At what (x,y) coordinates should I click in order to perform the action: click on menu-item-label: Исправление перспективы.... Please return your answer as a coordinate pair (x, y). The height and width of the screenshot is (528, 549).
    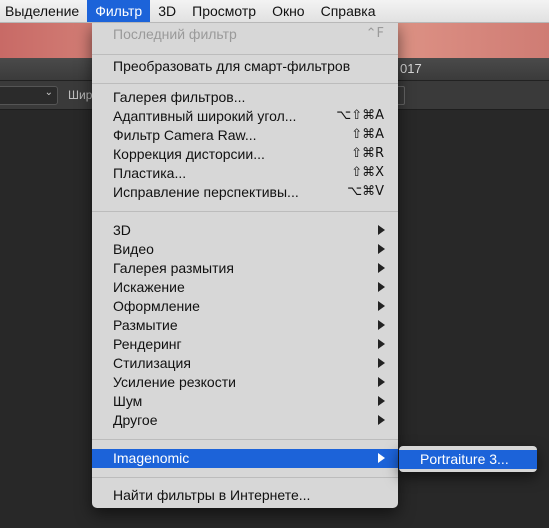
    Looking at the image, I should click on (206, 192).